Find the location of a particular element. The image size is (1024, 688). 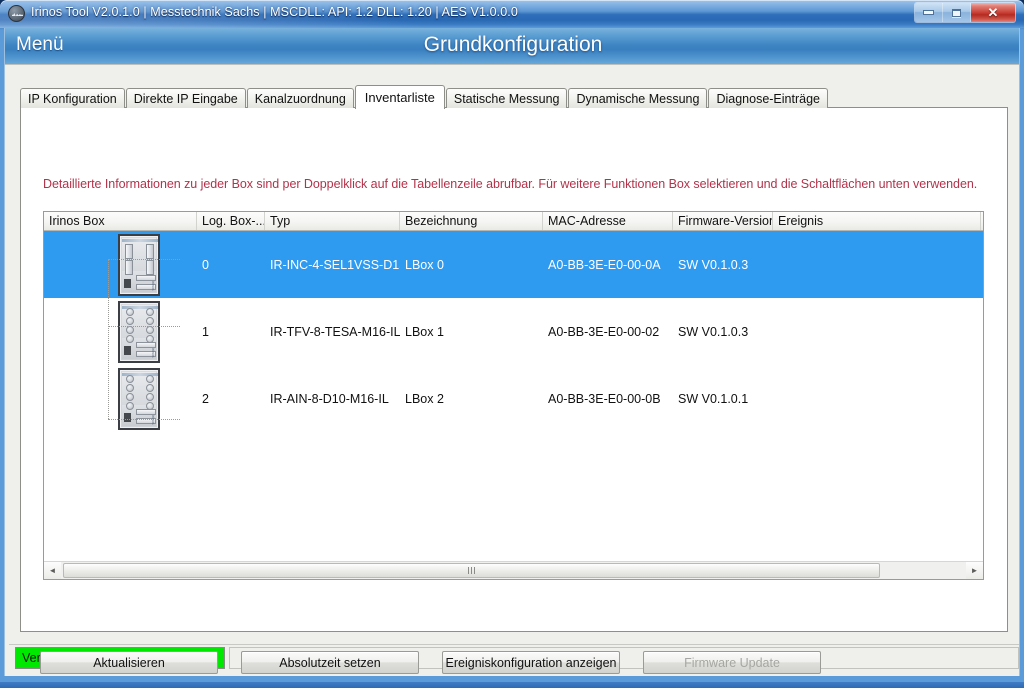

scrollbar-thumb is located at coordinates (471, 570).